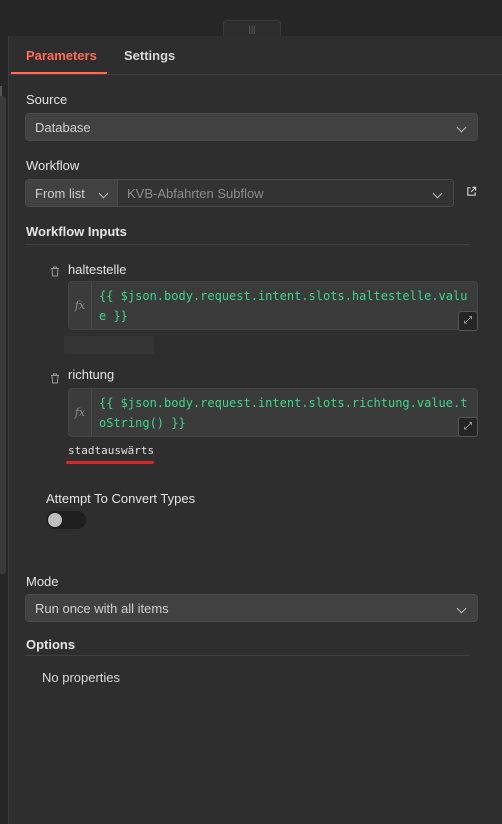 This screenshot has width=502, height=824. I want to click on options-label: Options, so click(51, 644).